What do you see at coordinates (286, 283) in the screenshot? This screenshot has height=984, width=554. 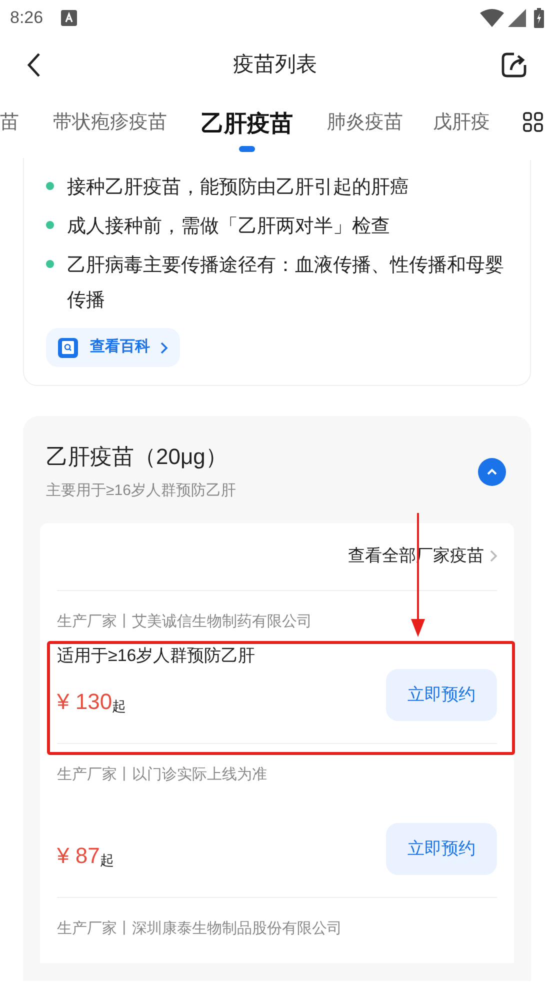 I see `info-bullet: 乙肝病毒主要传播途径有：血液传播、性传播和母婴传播` at bounding box center [286, 283].